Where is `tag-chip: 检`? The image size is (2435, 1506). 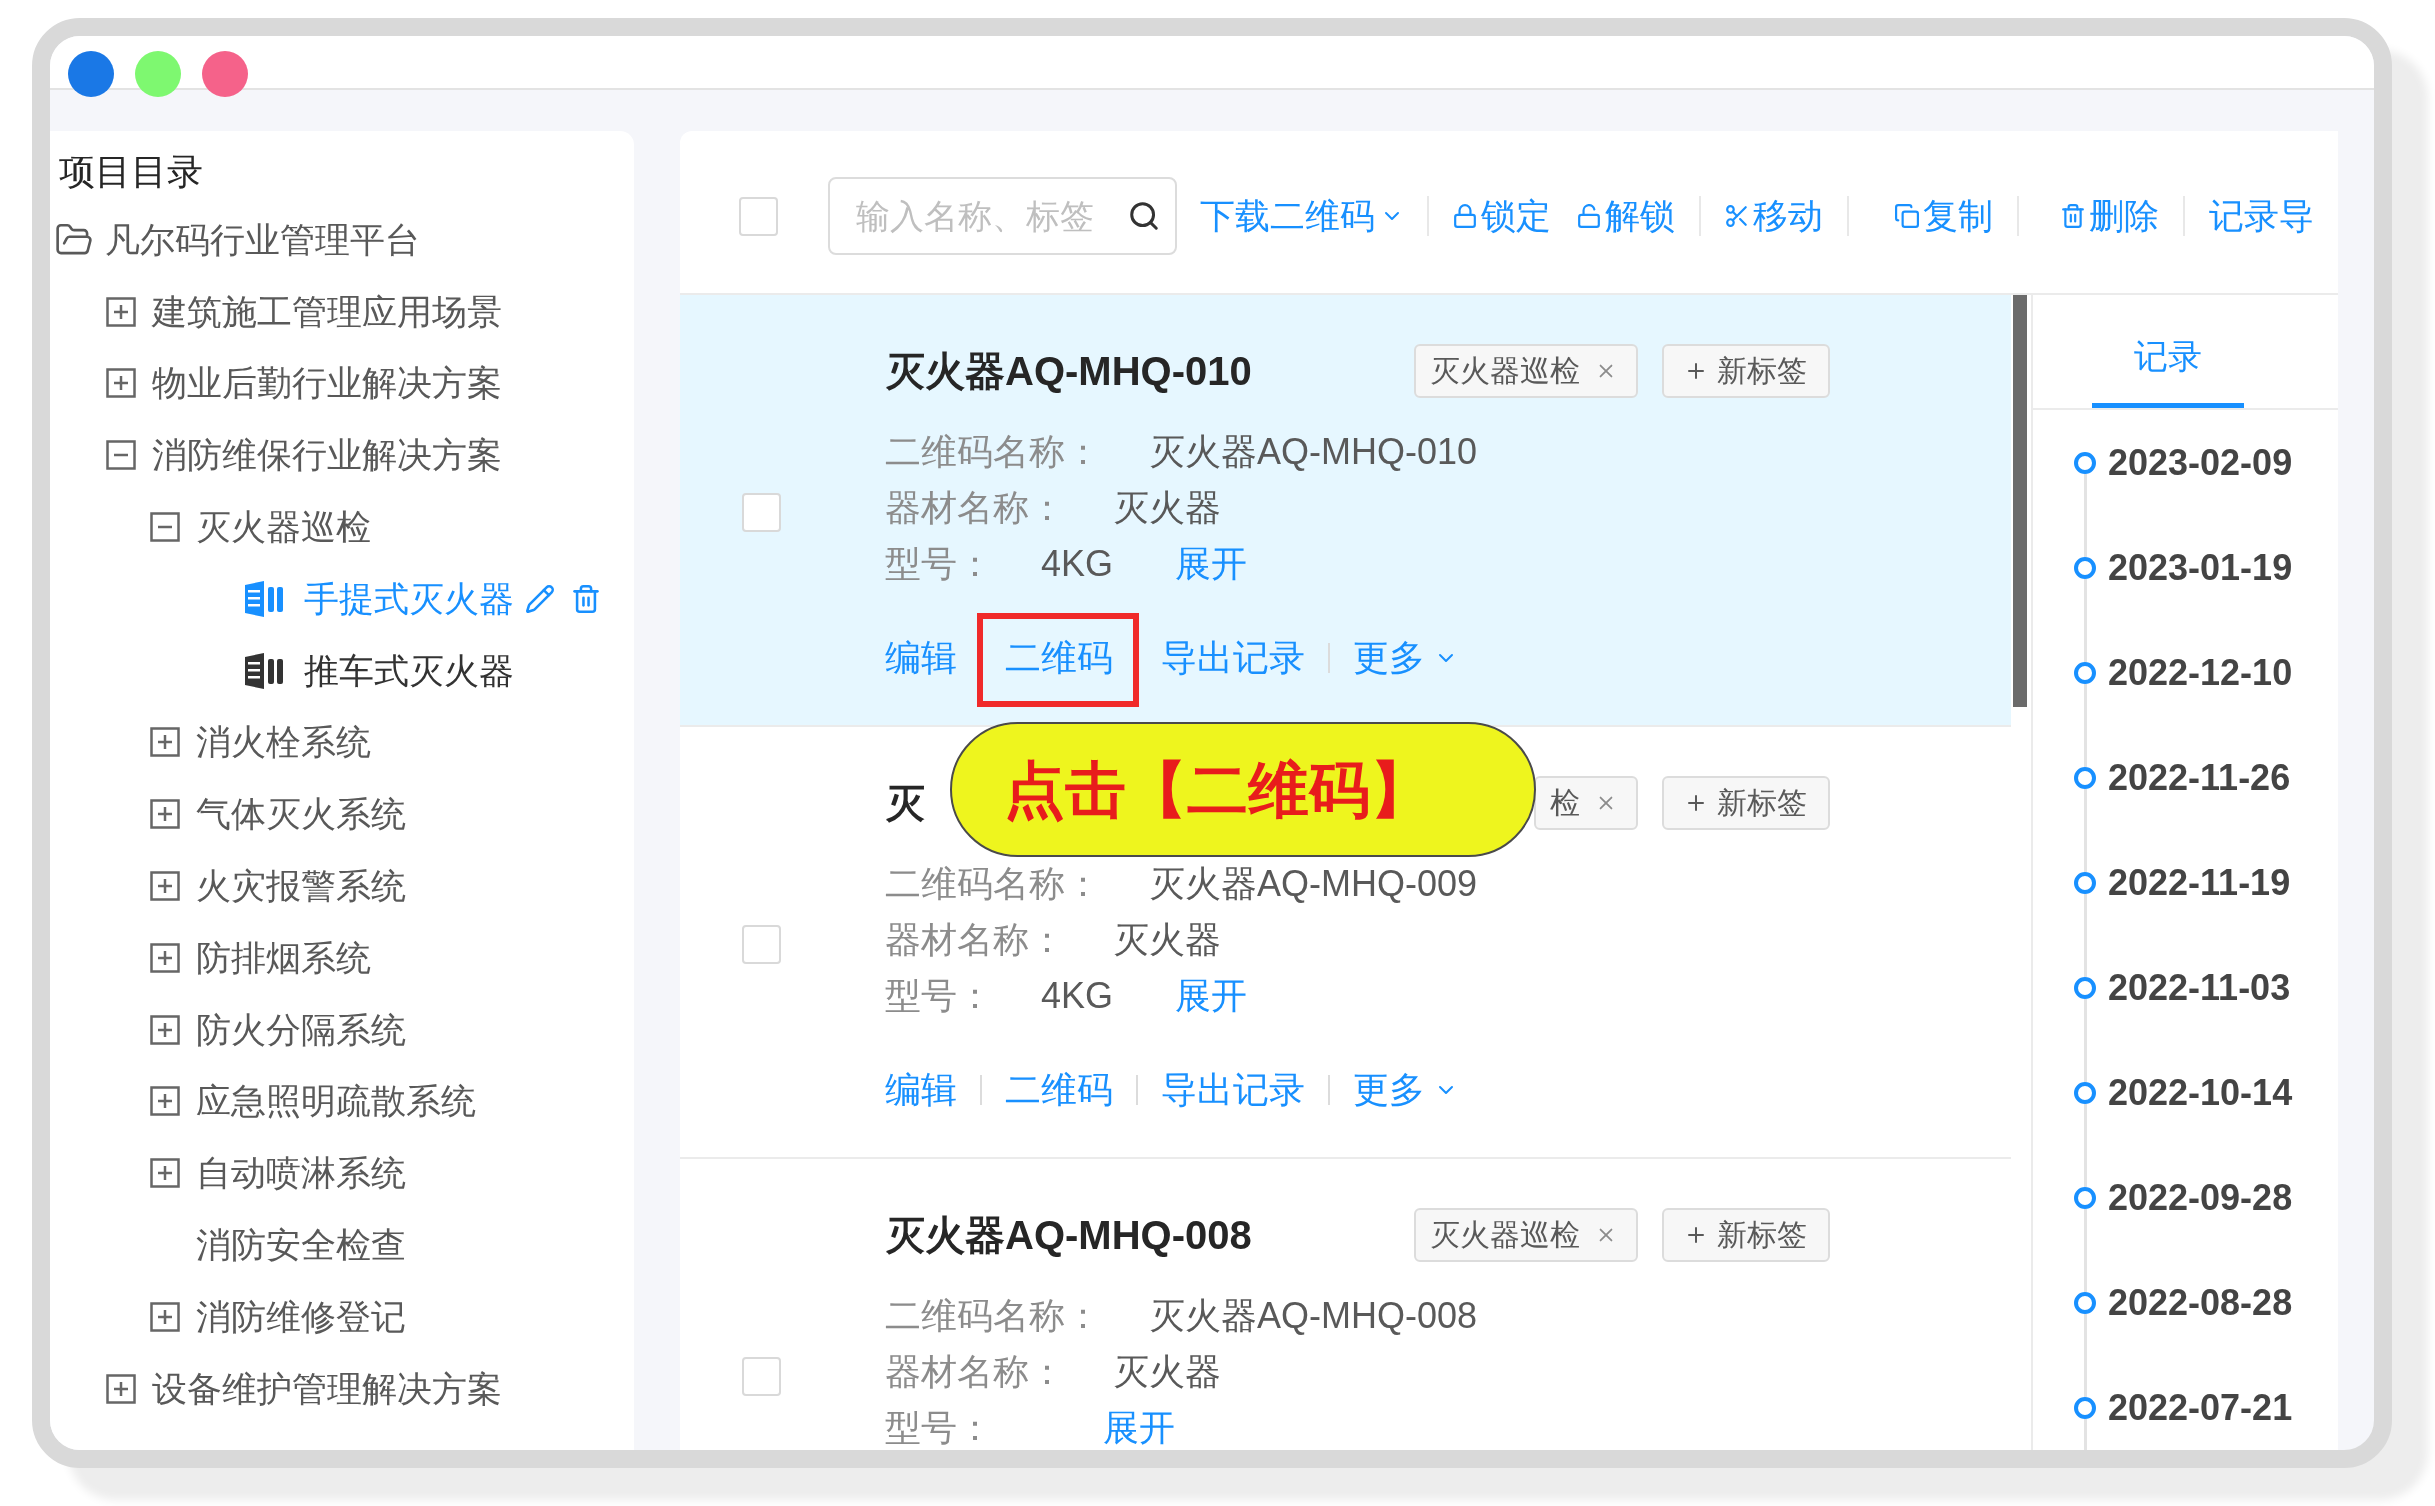 tag-chip: 检 is located at coordinates (1586, 803).